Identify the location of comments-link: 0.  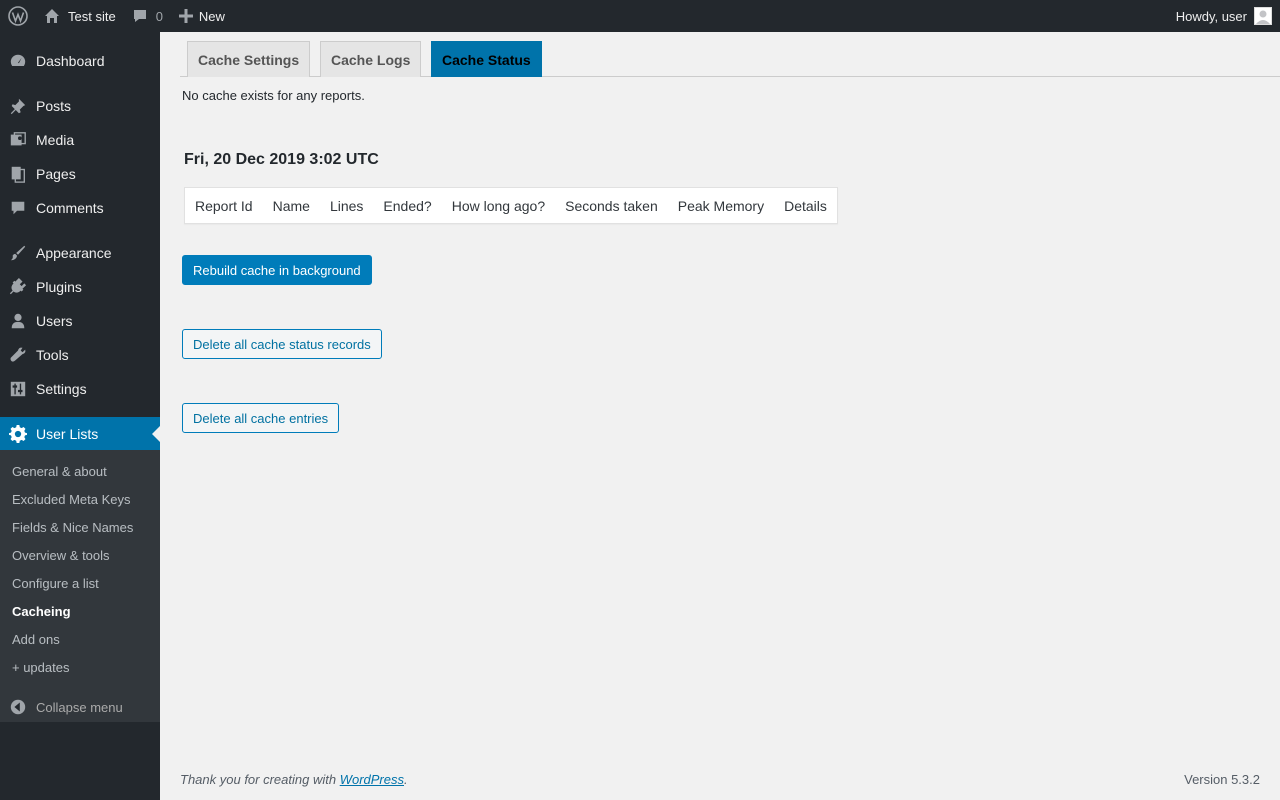
(147, 16).